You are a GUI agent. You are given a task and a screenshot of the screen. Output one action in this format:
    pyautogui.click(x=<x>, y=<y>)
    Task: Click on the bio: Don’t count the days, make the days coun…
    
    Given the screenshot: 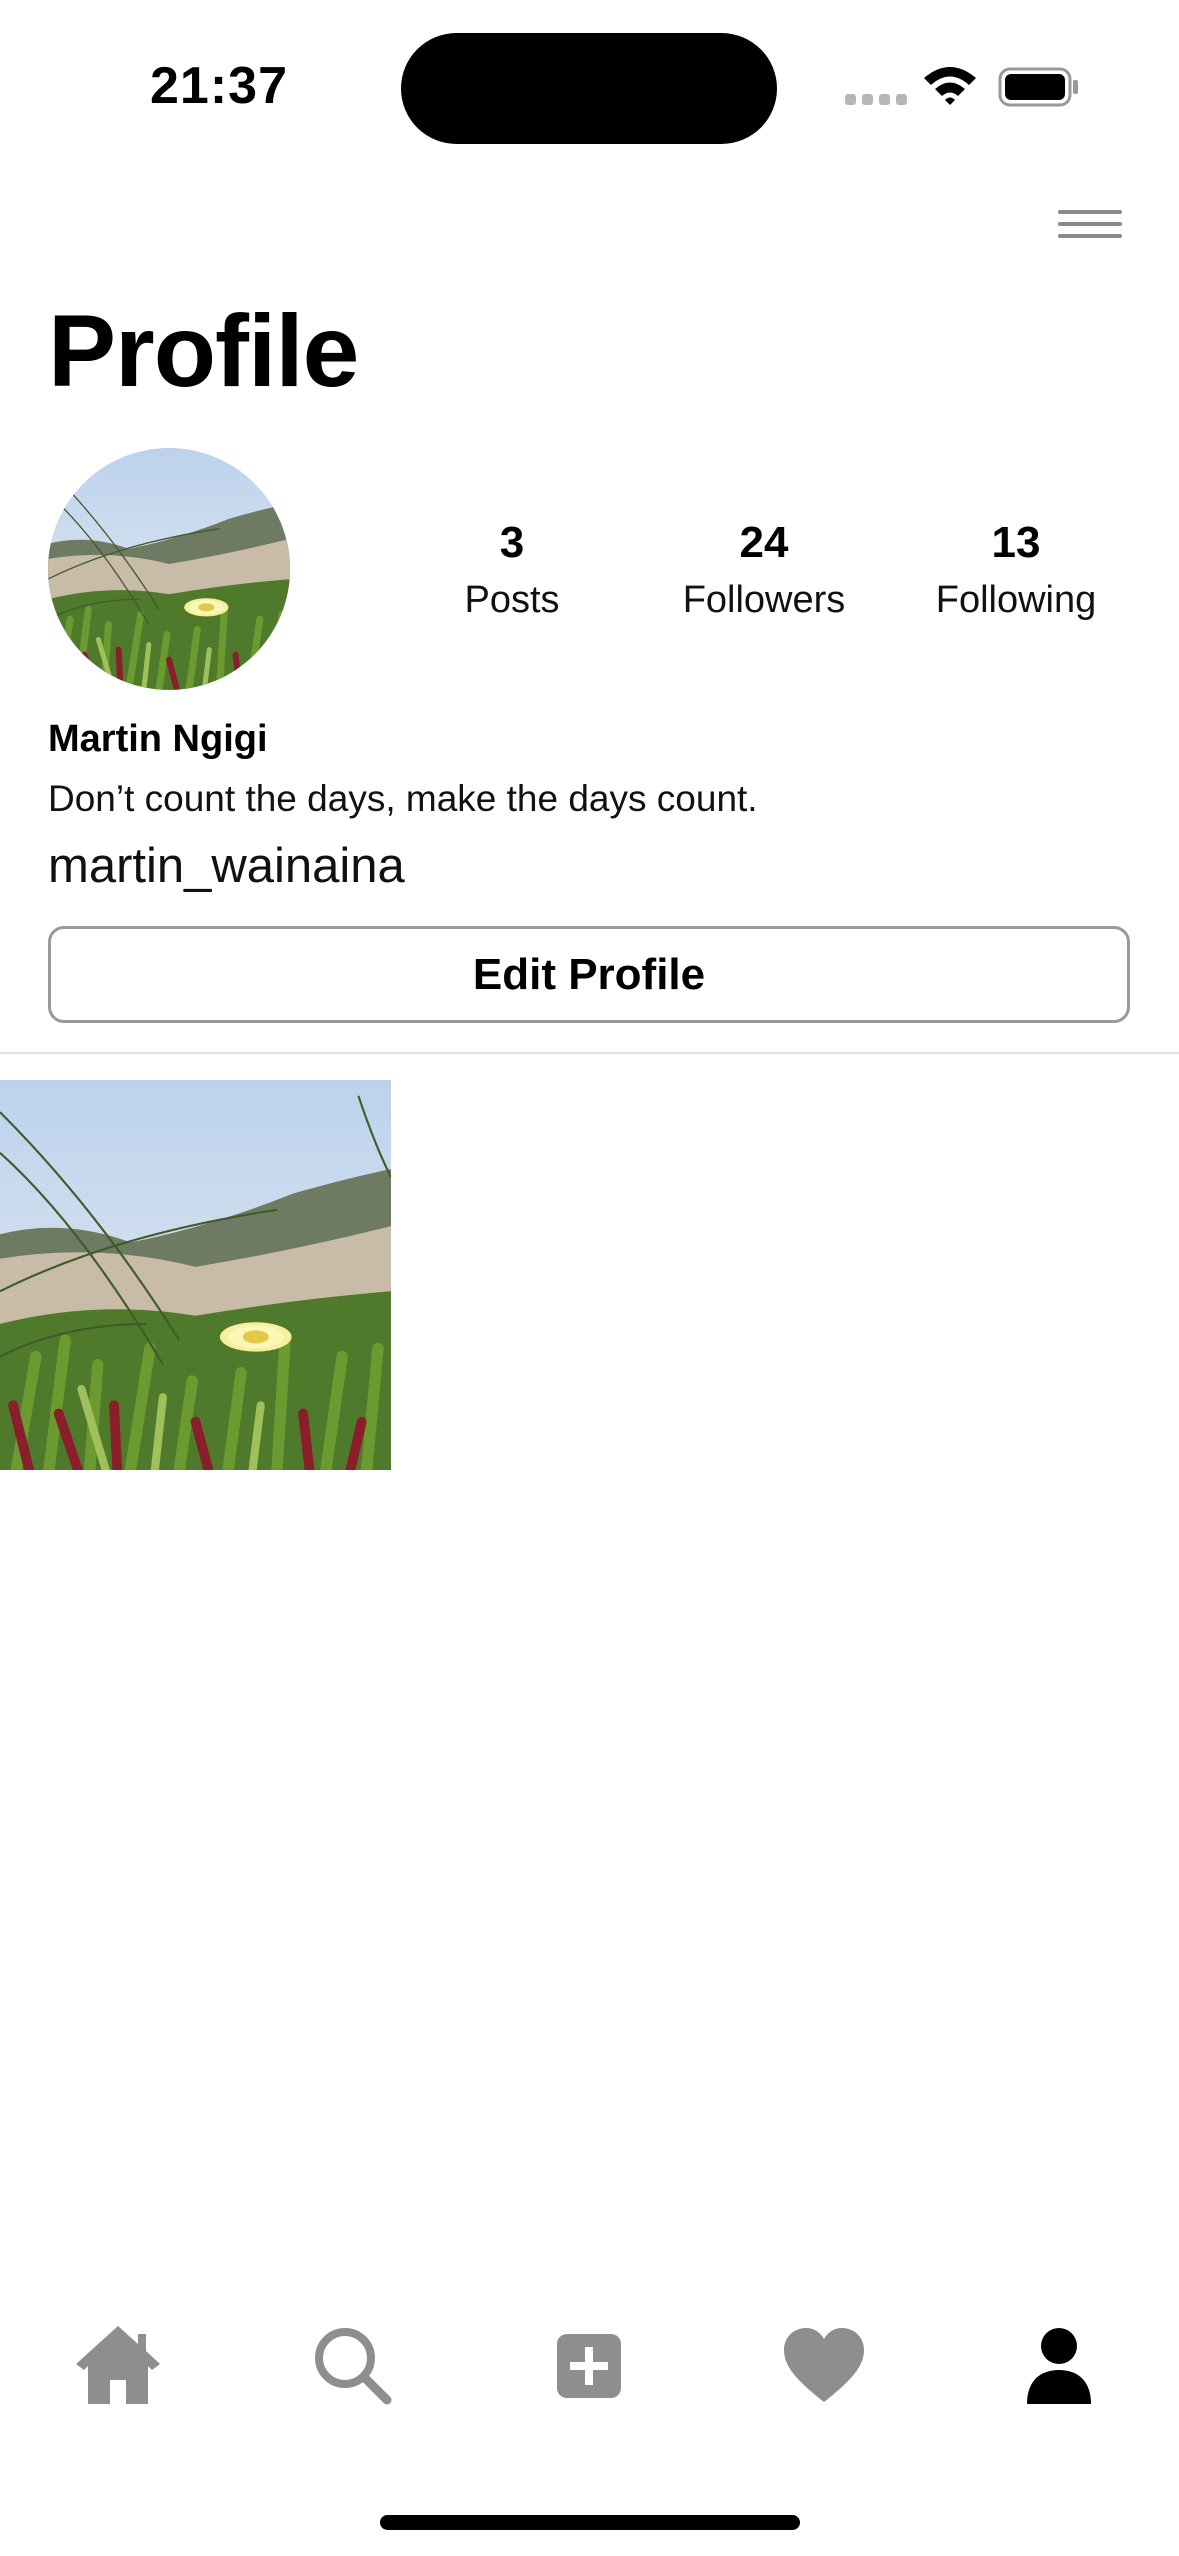 What is the action you would take?
    pyautogui.click(x=403, y=798)
    